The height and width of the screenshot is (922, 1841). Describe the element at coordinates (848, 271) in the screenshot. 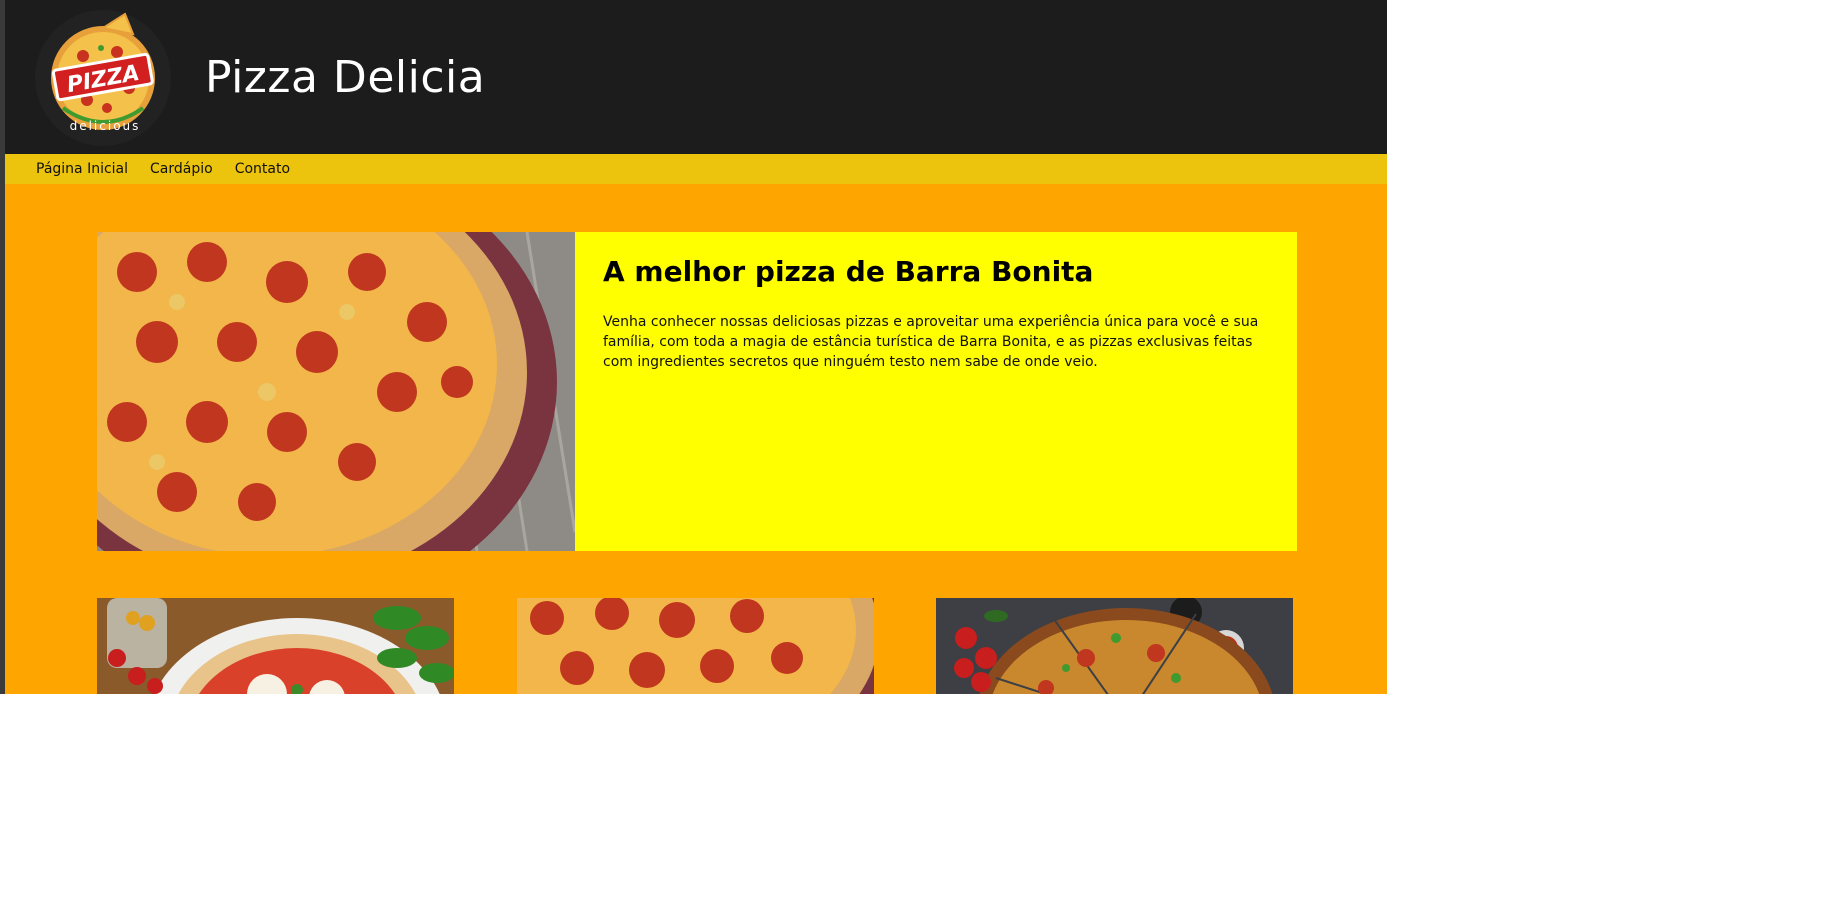

I see `hero-title: A melhor pizza de Barra Bonita` at that location.